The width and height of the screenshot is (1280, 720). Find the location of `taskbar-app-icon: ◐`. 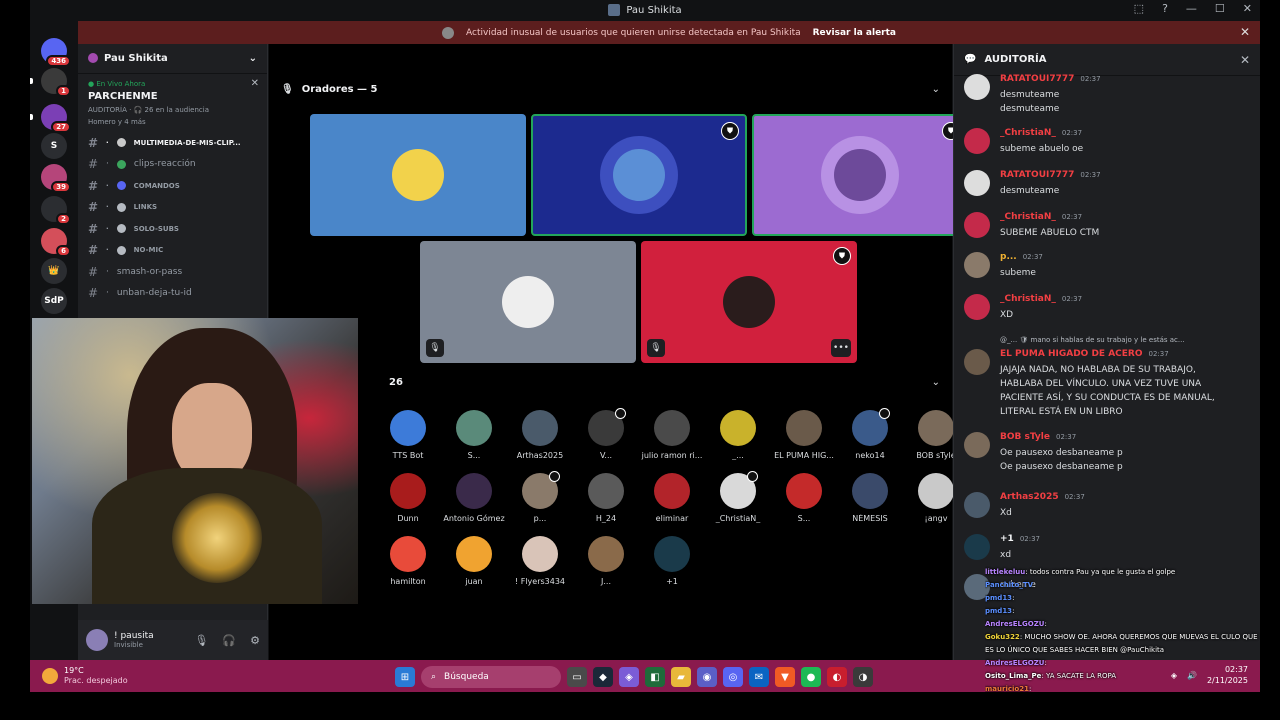

taskbar-app-icon: ◐ is located at coordinates (837, 677).